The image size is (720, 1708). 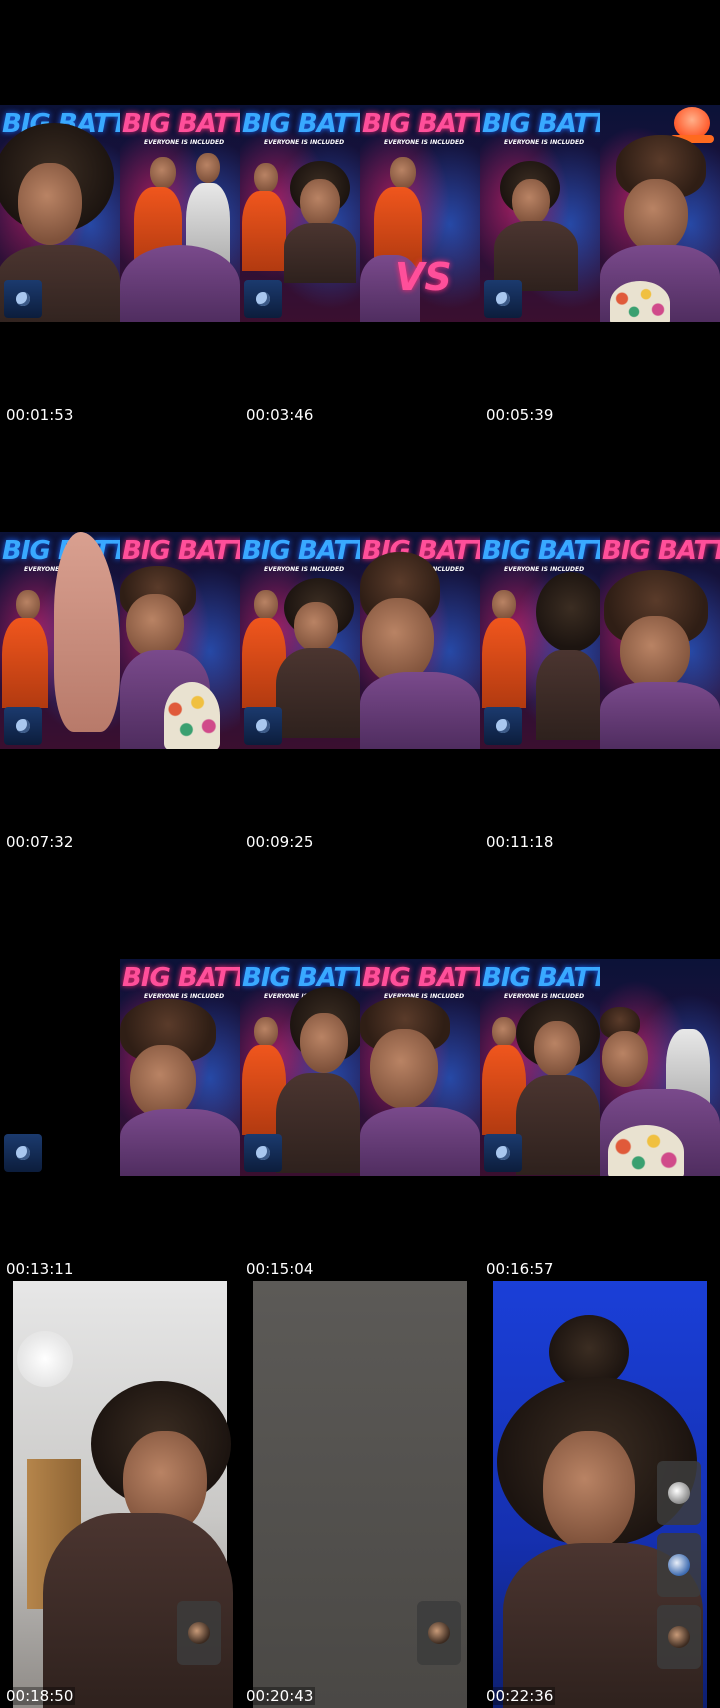 What do you see at coordinates (40, 842) in the screenshot?
I see `timestamp: 00:07:32` at bounding box center [40, 842].